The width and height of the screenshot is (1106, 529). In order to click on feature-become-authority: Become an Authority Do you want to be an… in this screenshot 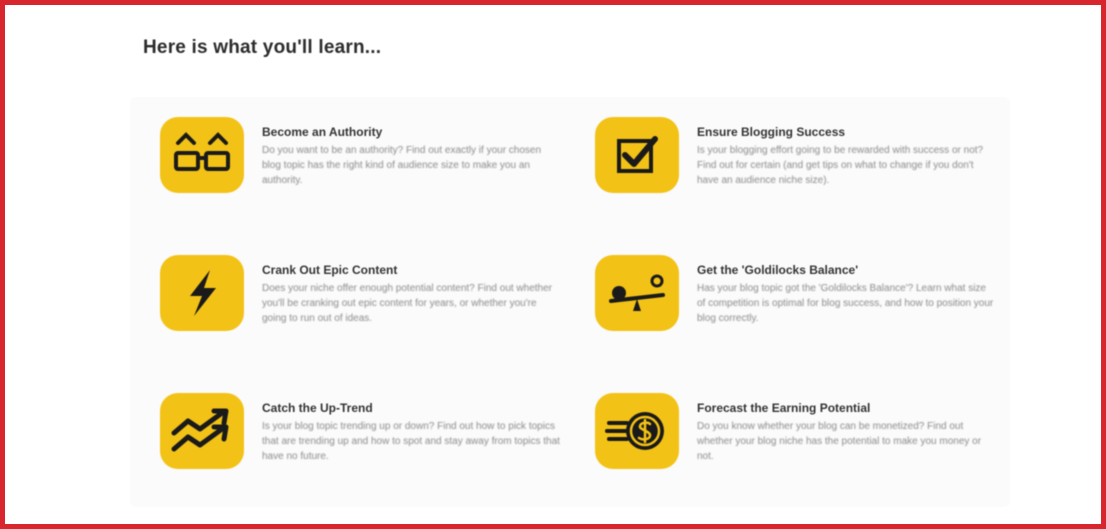, I will do `click(350, 177)`.